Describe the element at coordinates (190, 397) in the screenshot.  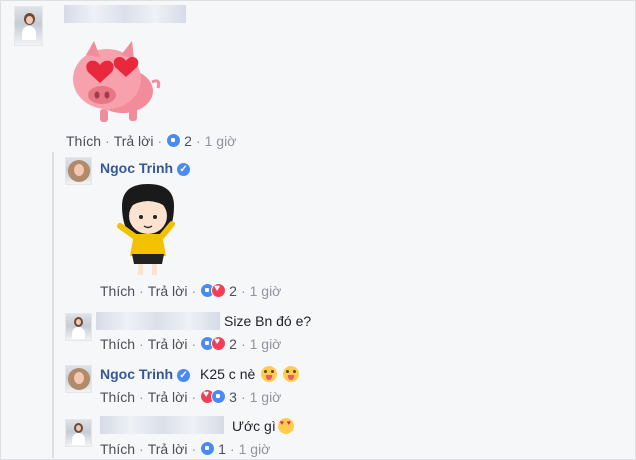
I see `comment-actions: Thích·Trả lời·3·1 giờ` at that location.